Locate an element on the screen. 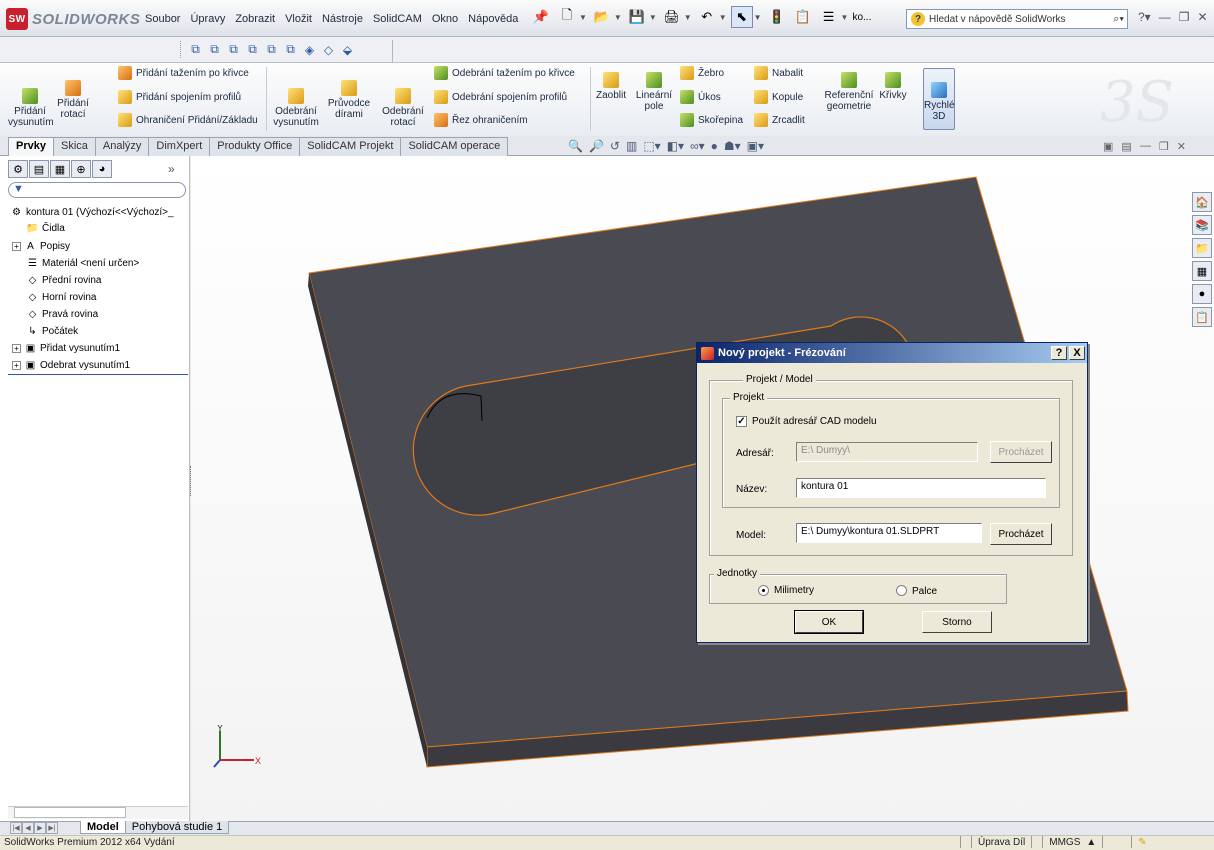 Image resolution: width=1214 pixels, height=850 pixels. quick-tips-icon: ✎ is located at coordinates (1142, 842).